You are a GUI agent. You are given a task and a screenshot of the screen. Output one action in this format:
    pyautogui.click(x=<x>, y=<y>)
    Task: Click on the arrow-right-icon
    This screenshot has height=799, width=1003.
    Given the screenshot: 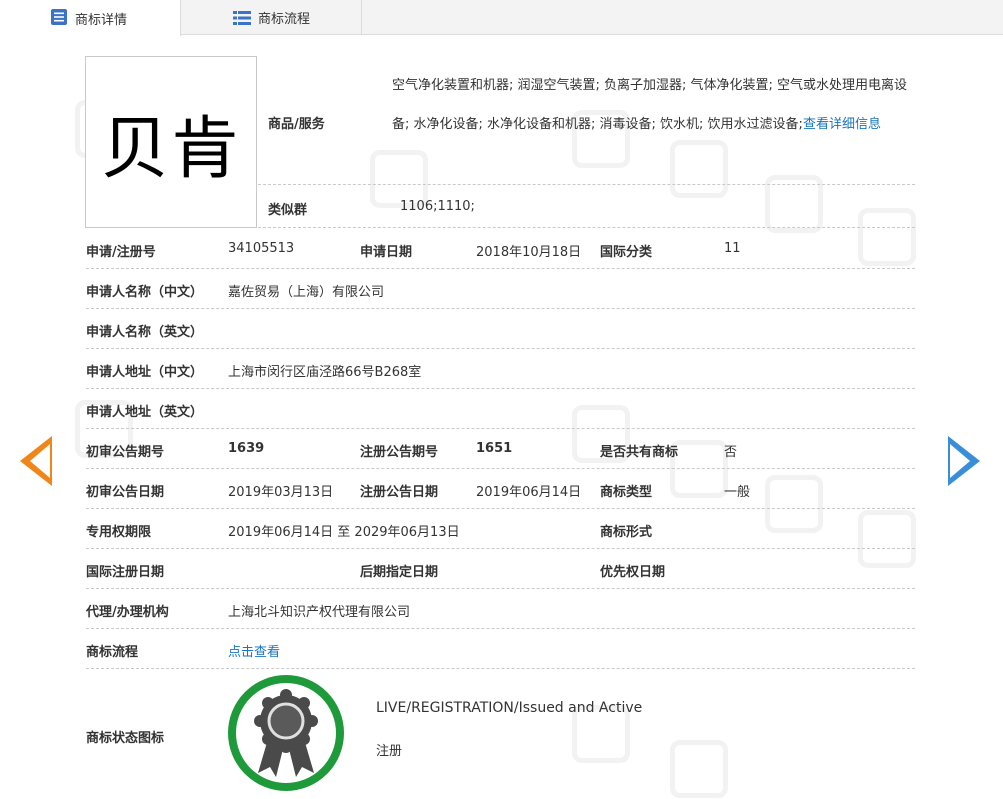 What is the action you would take?
    pyautogui.click(x=964, y=461)
    